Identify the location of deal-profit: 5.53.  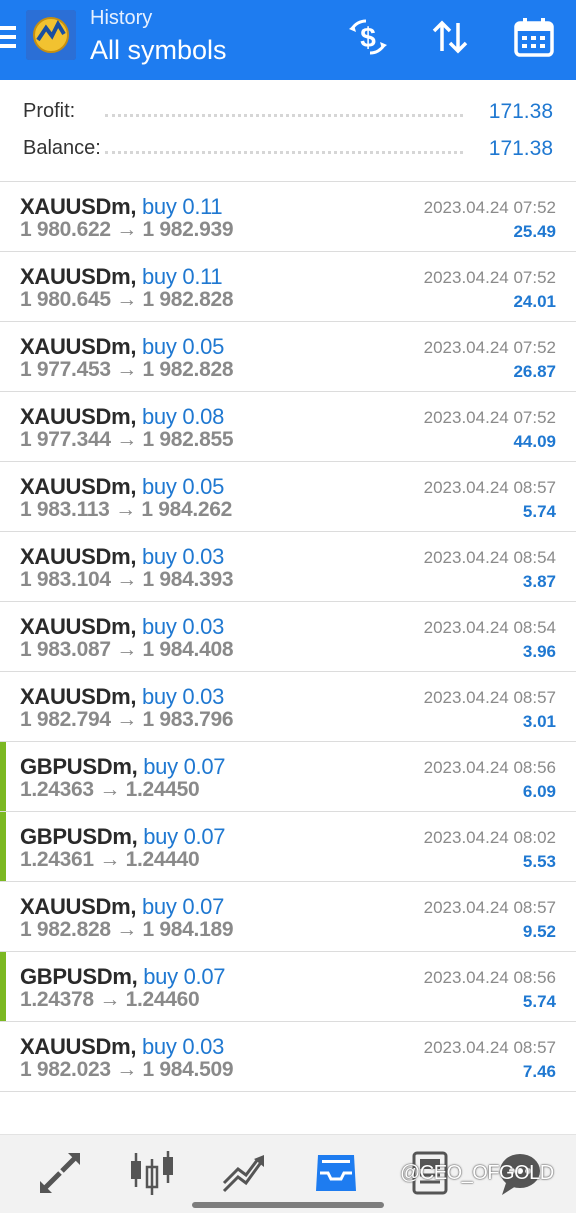
(539, 861).